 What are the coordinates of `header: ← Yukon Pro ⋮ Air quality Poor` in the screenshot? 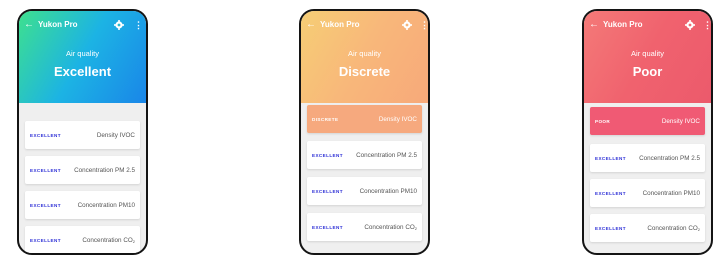 It's located at (647, 57).